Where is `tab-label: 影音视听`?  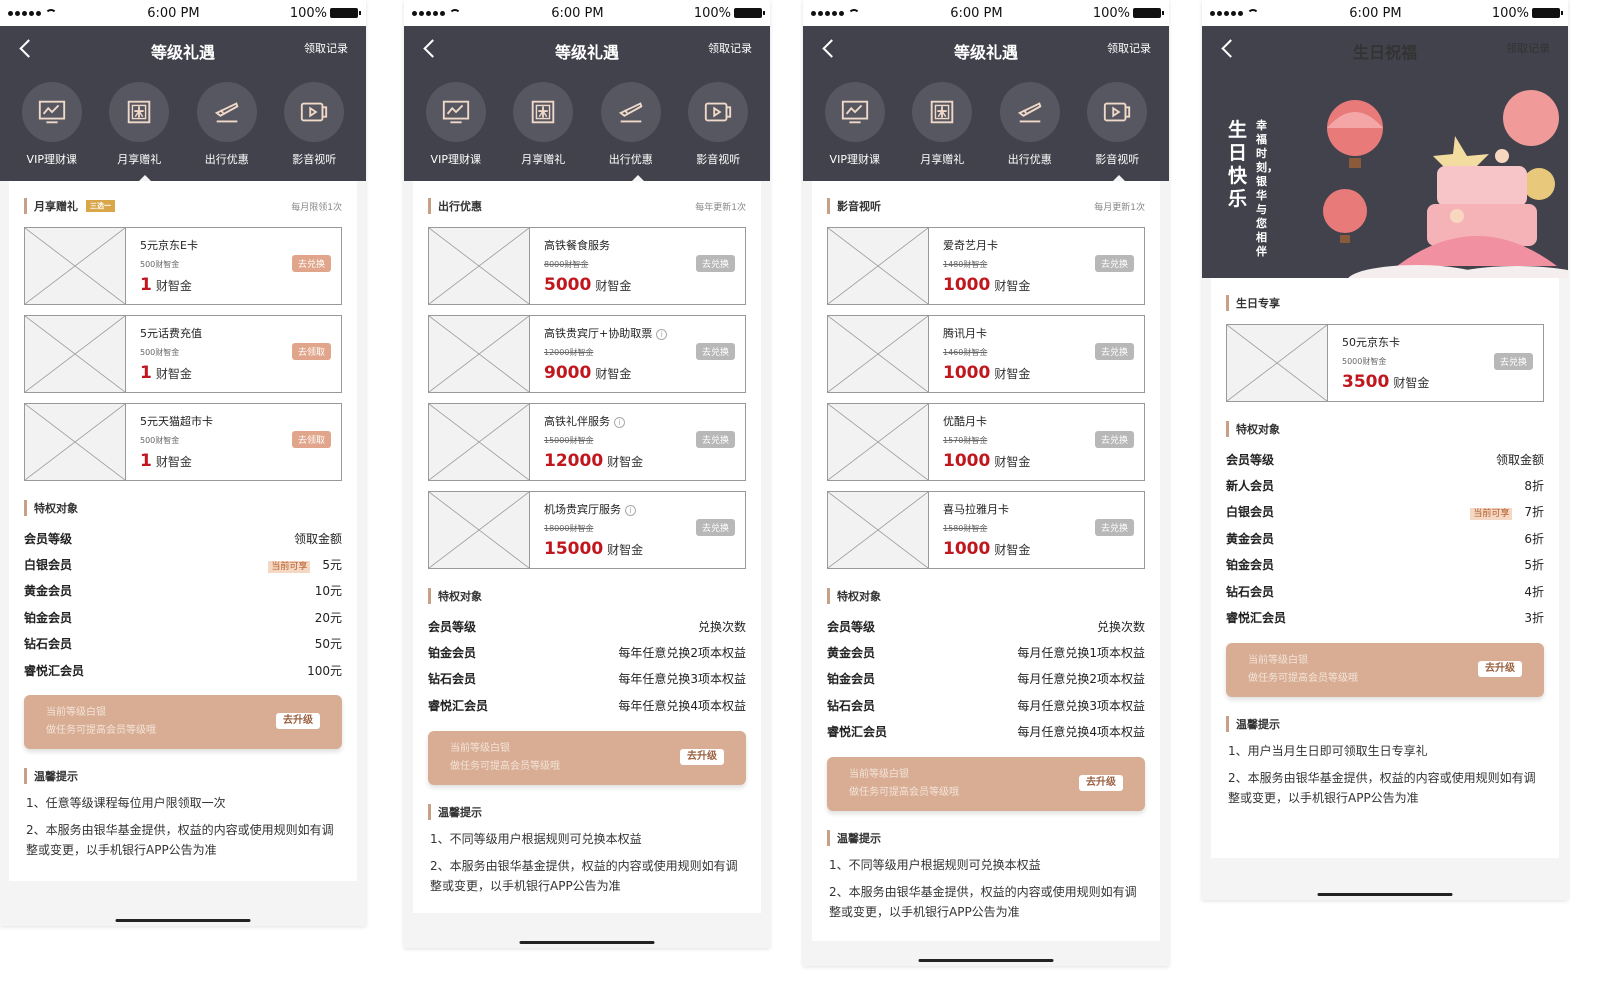
tab-label: 影音视听 is located at coordinates (718, 159).